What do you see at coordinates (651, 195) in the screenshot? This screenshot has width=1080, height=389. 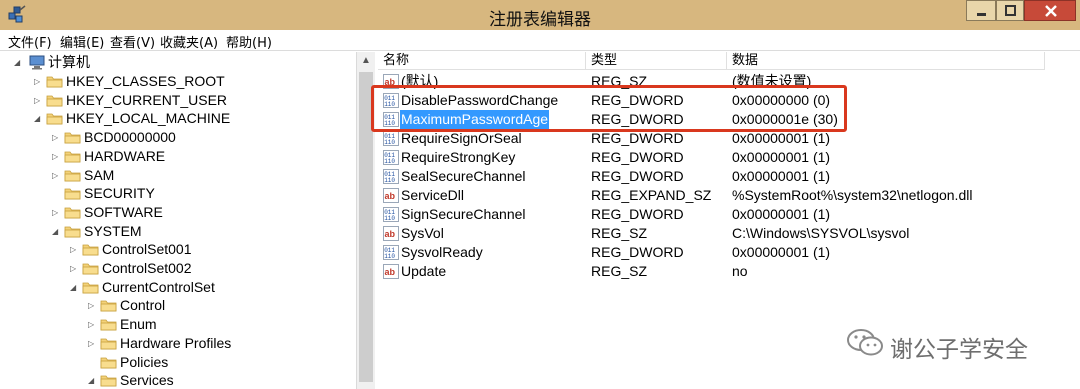 I see `value-type: REG_EXPAND_SZ` at bounding box center [651, 195].